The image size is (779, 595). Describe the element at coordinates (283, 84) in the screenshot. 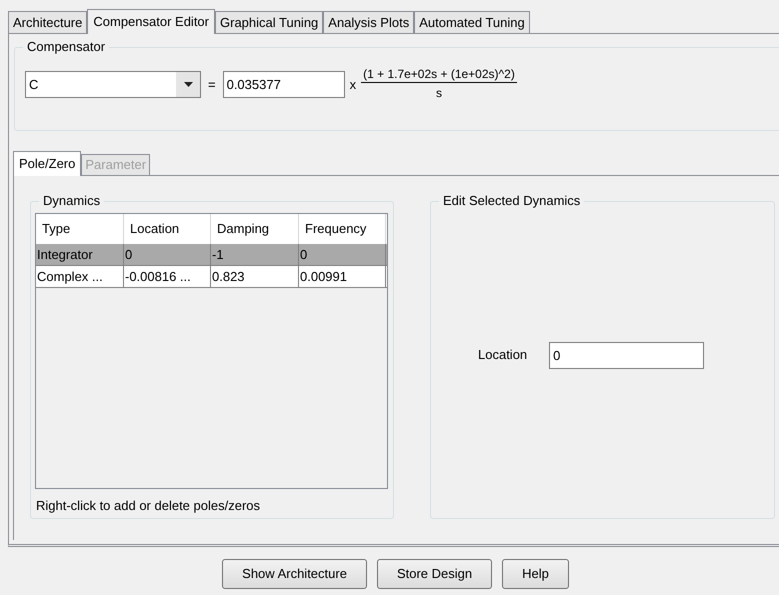

I see `gain-field: 0.035377` at that location.